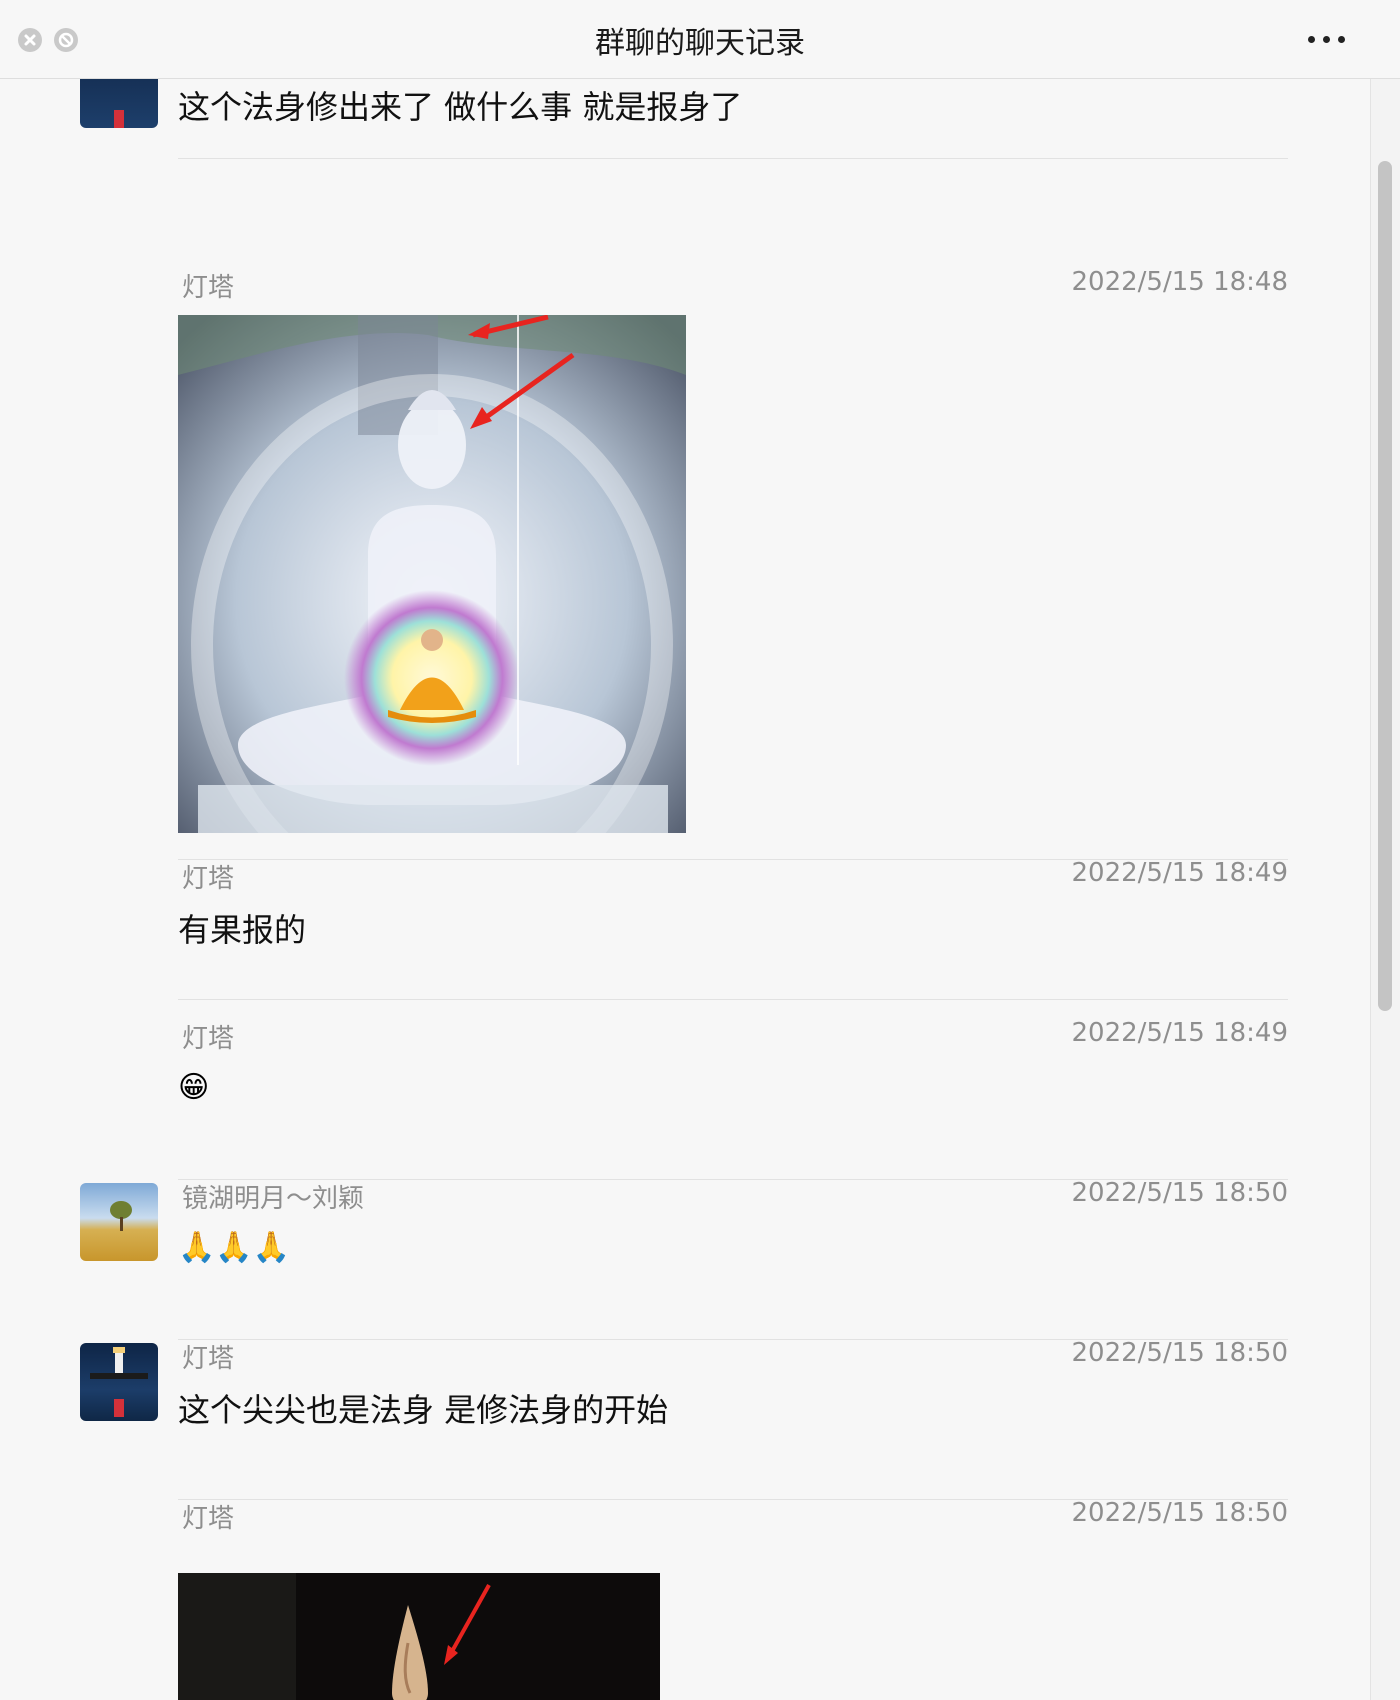  I want to click on message-text: 有果报的, so click(242, 930).